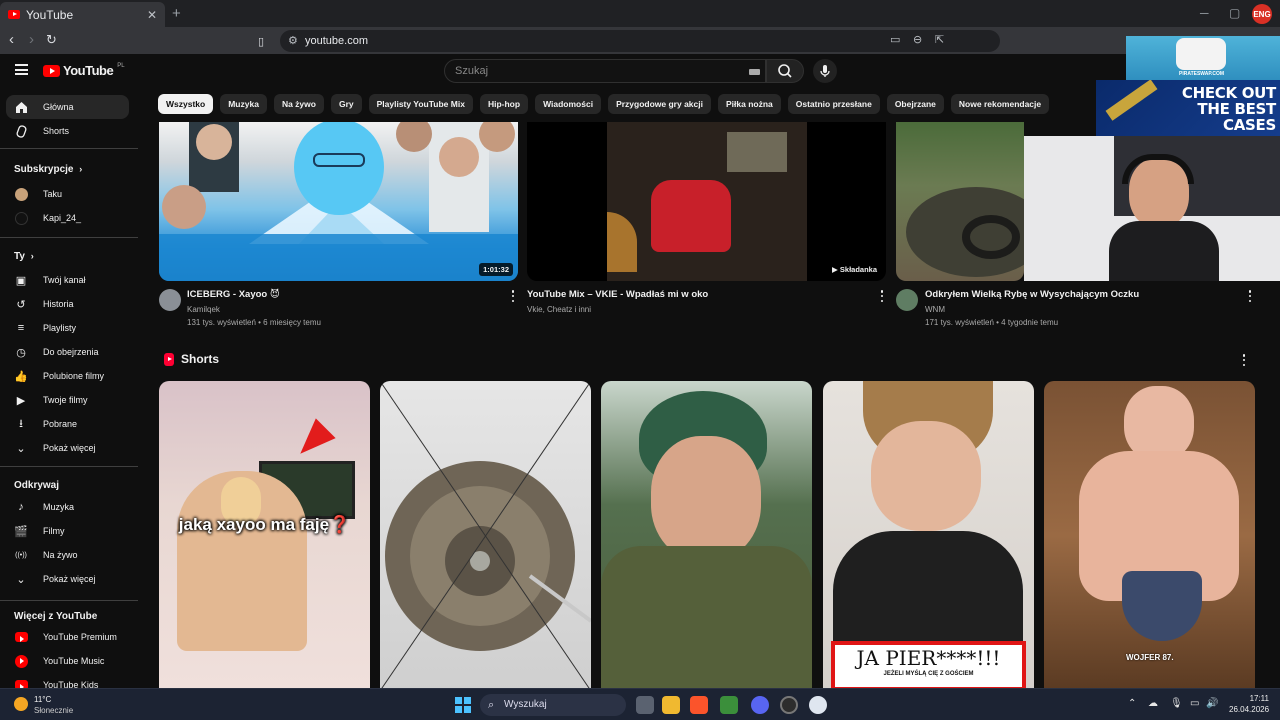  Describe the element at coordinates (84, 70) in the screenshot. I see `youtube-logo: YouTube PL` at that location.